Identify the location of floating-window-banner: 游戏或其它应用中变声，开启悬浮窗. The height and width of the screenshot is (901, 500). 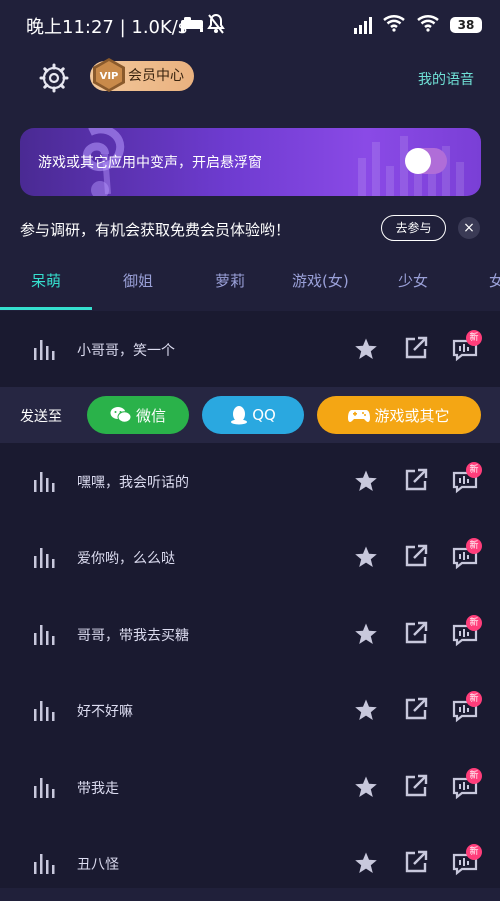
(250, 162).